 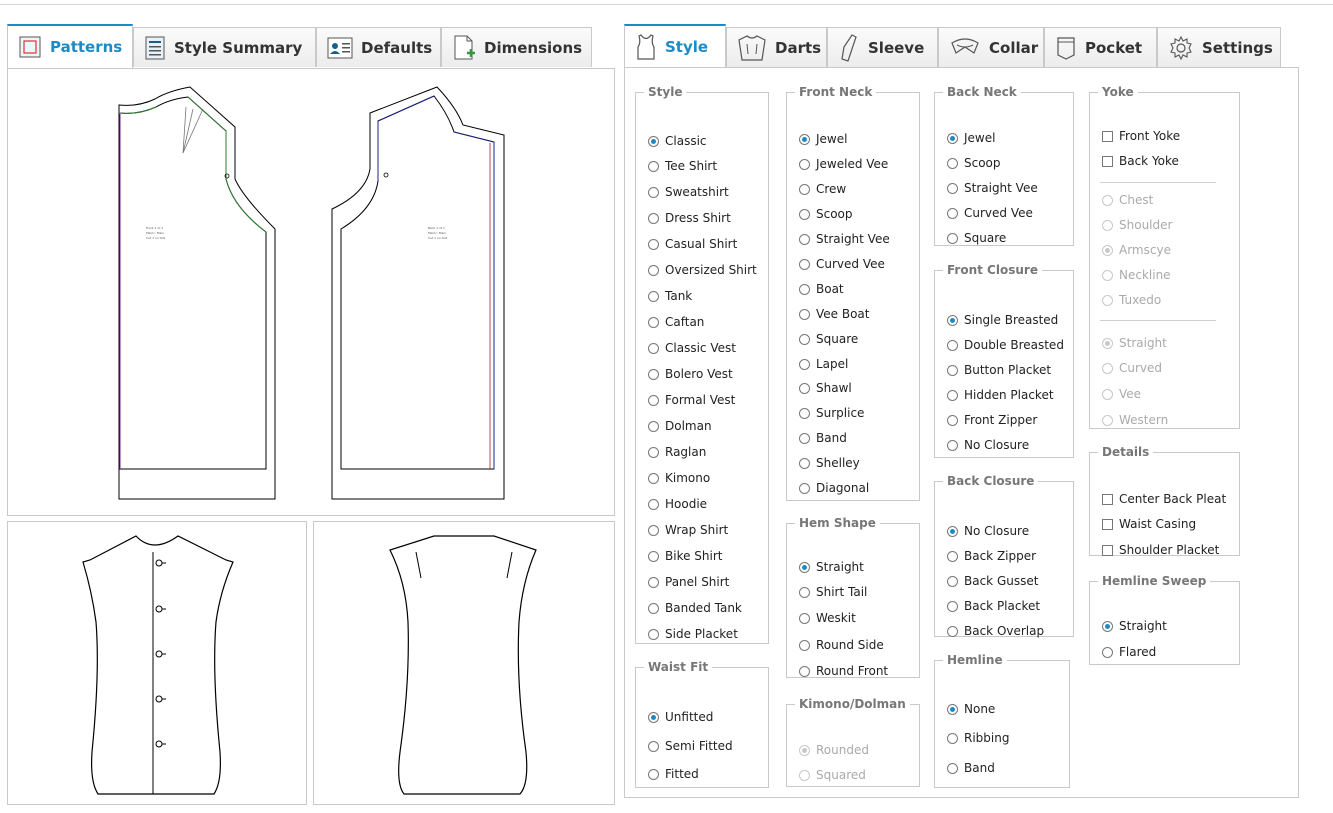 I want to click on back-closure-option-back-placket: Back Placket, so click(x=993, y=606).